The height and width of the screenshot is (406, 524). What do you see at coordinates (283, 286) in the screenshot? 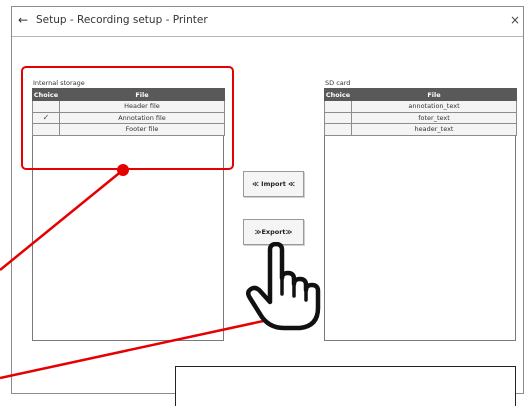
I see `hand-pointer-icon` at bounding box center [283, 286].